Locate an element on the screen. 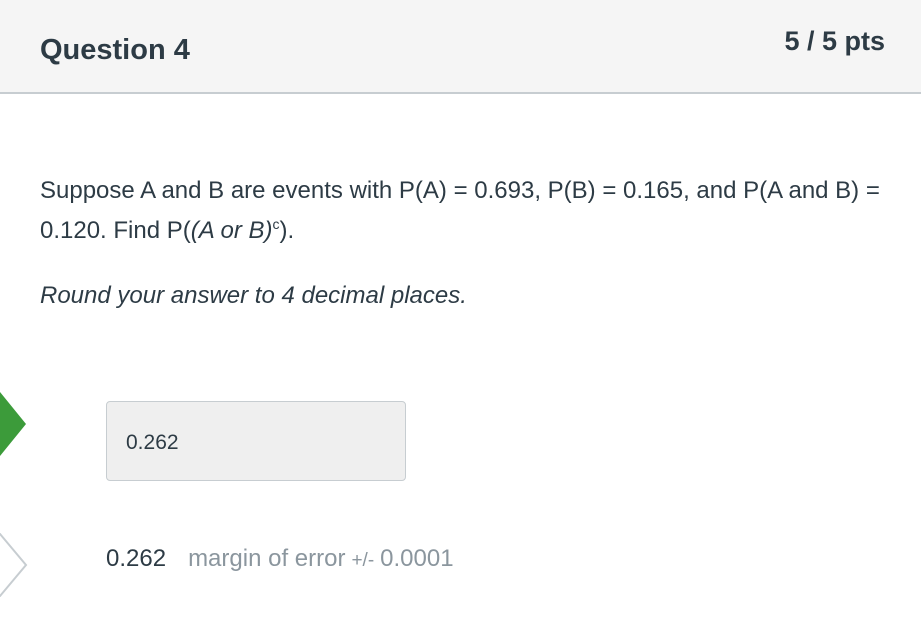  question-text-italic: (A or B) is located at coordinates (231, 230).